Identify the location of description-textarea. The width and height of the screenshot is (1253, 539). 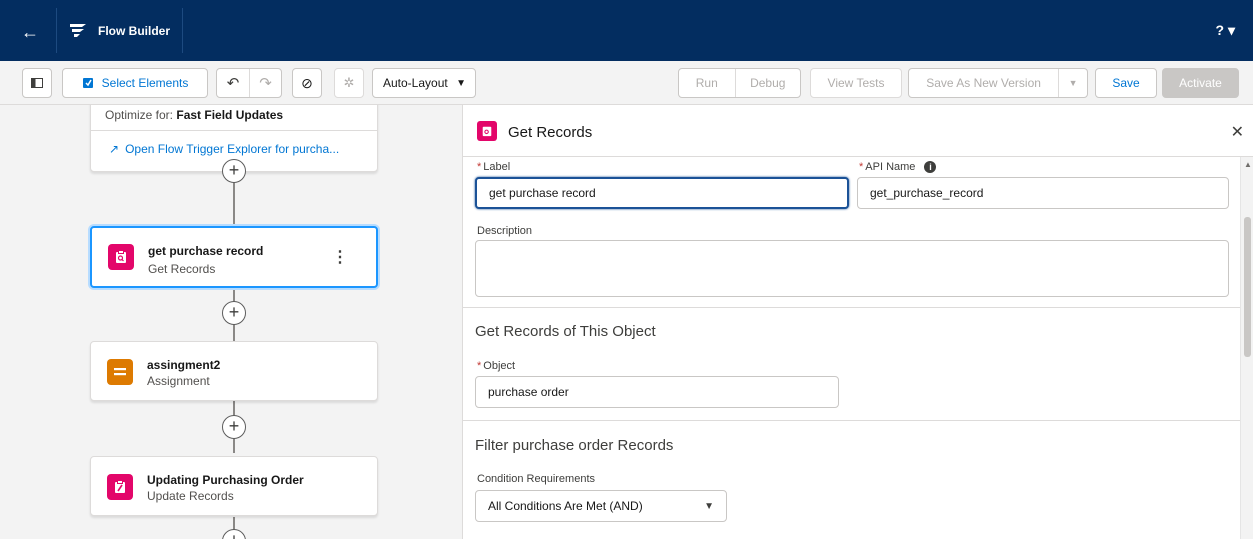
(852, 268).